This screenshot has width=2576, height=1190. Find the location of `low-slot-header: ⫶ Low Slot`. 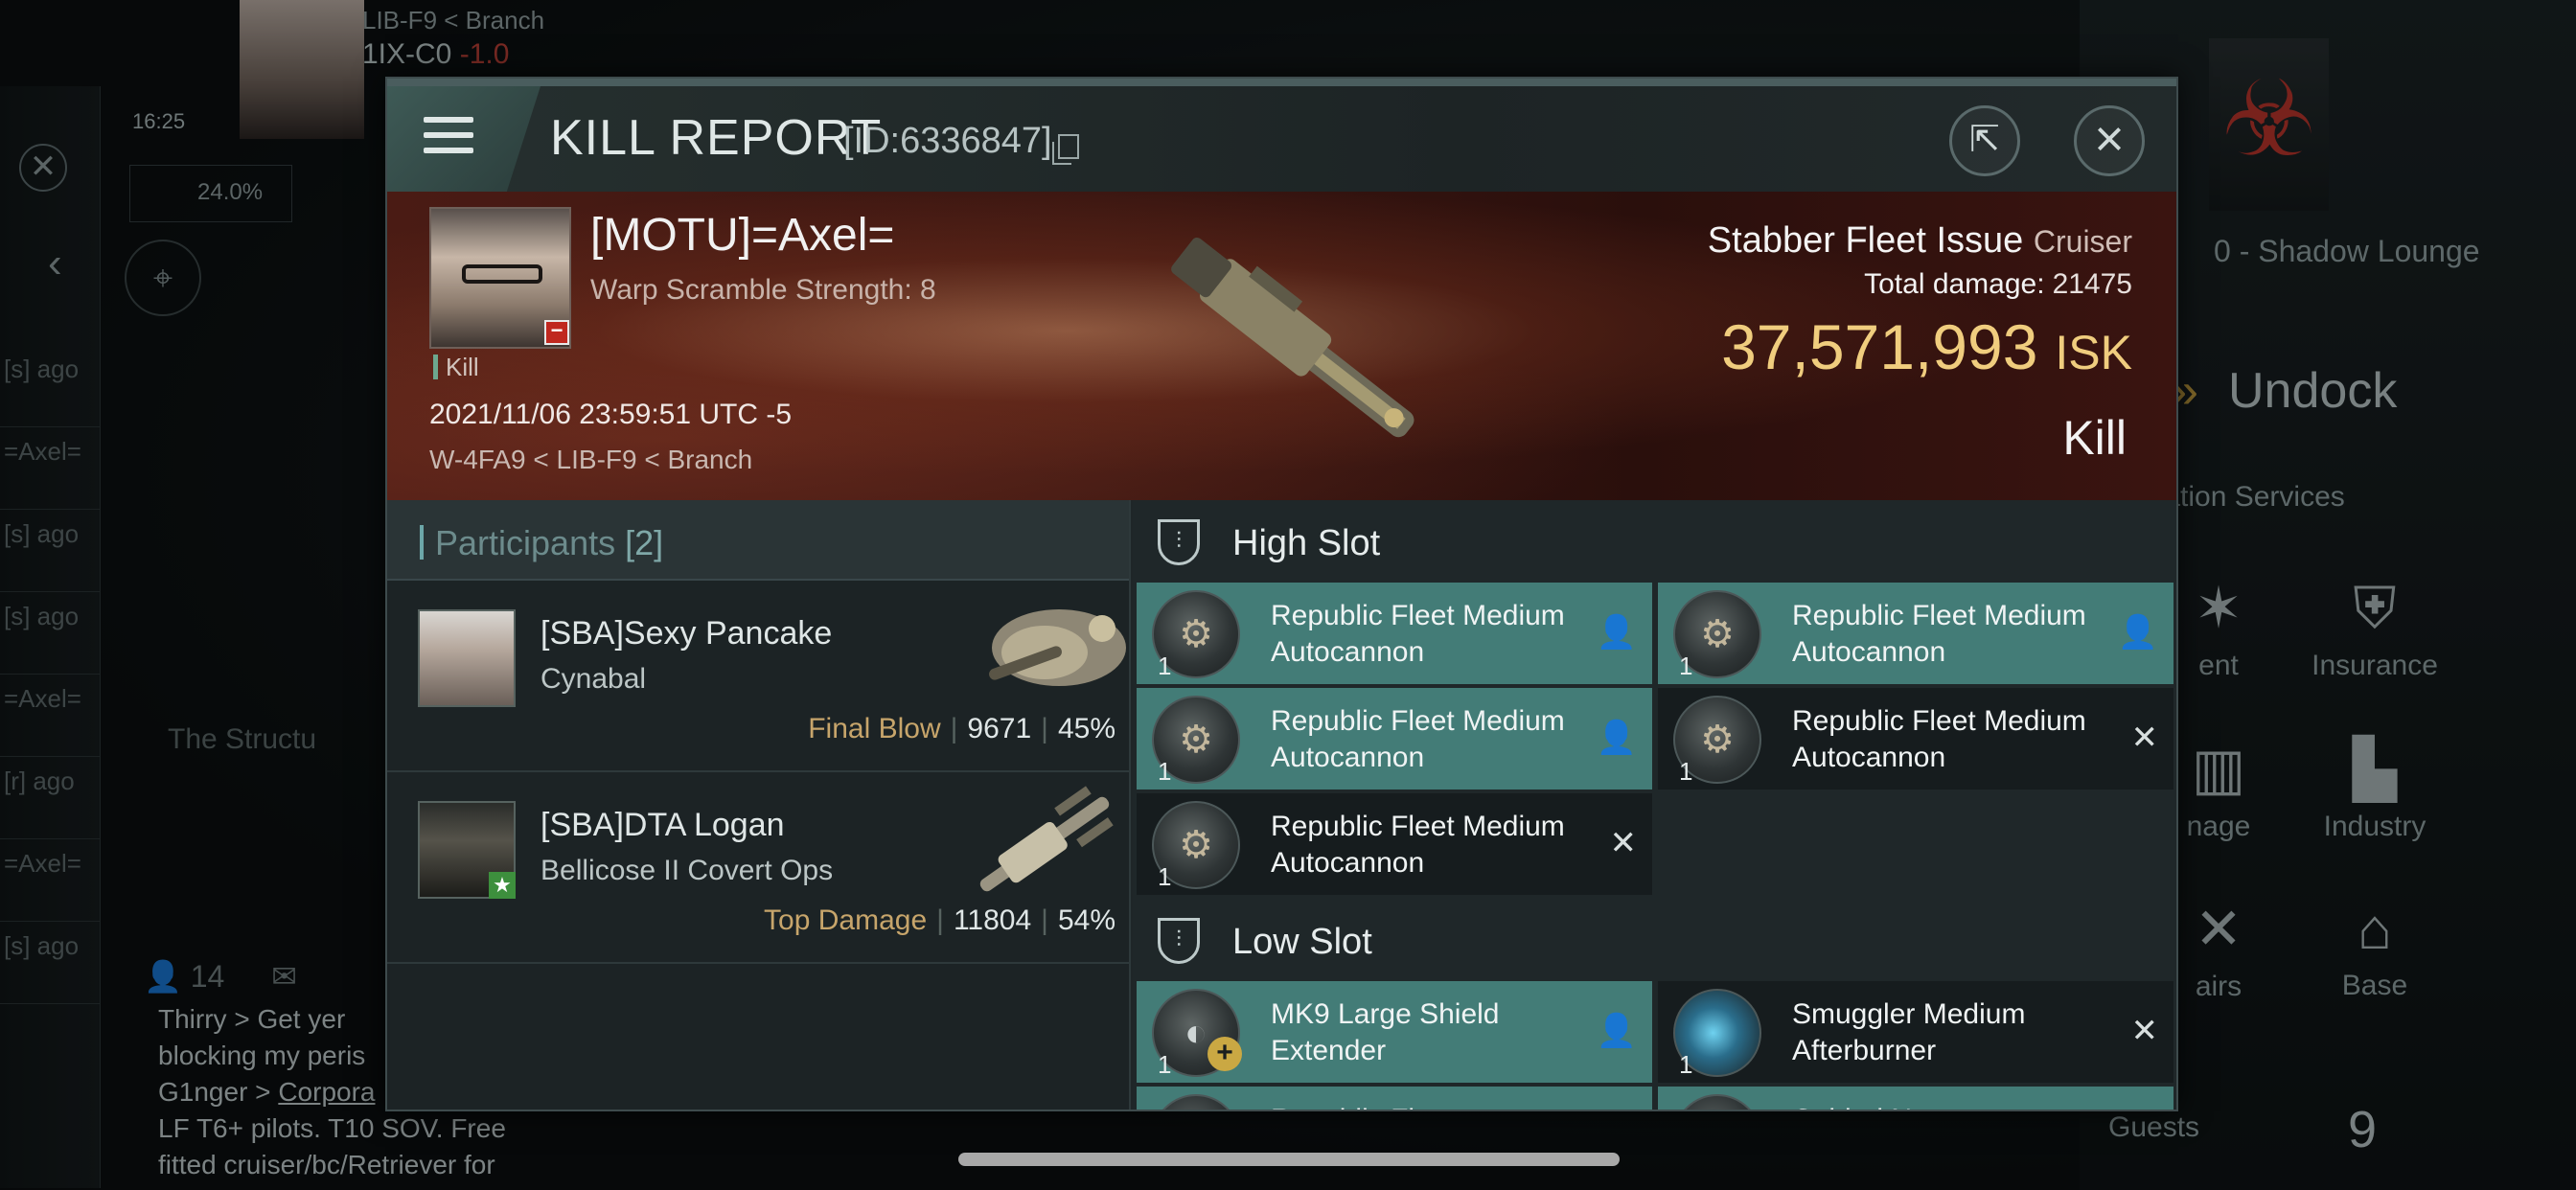

low-slot-header: ⫶ Low Slot is located at coordinates (1654, 940).